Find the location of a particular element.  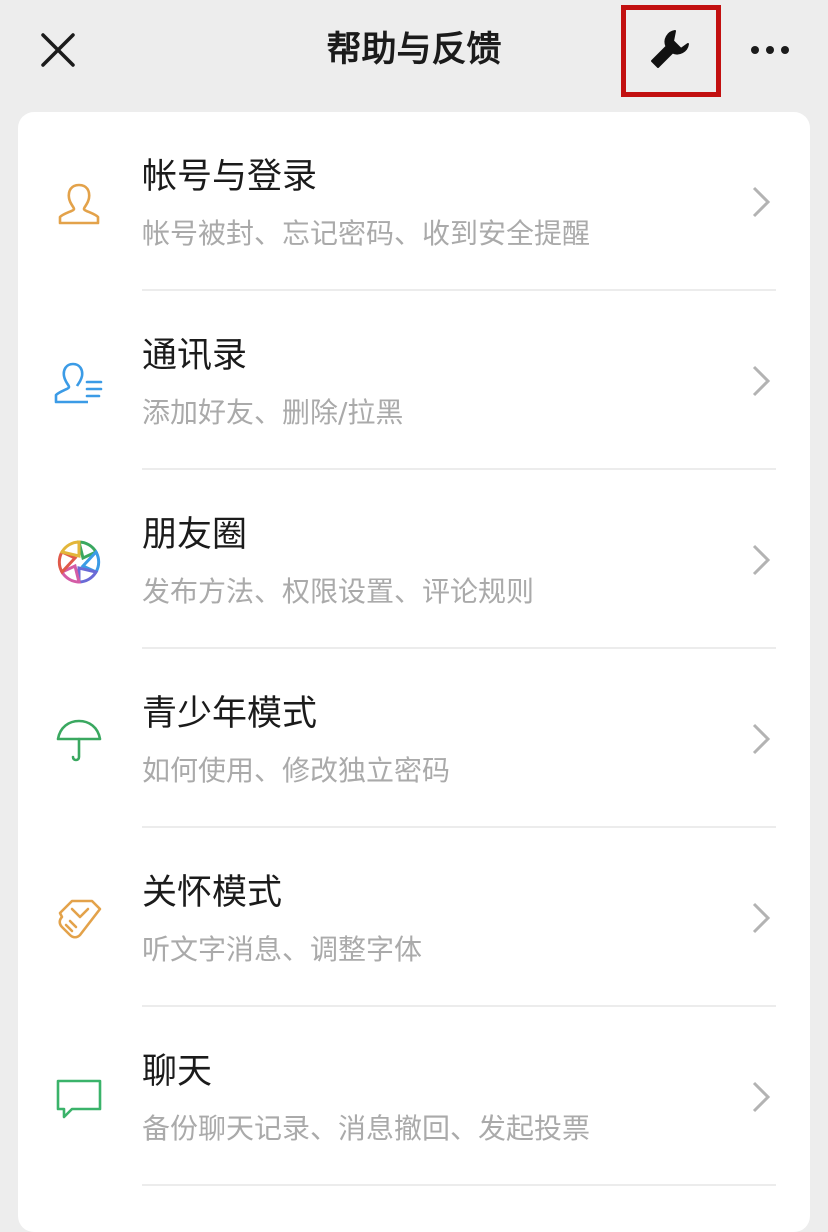

item-subtitle: 如何使用、修改独立密码 is located at coordinates (296, 770).